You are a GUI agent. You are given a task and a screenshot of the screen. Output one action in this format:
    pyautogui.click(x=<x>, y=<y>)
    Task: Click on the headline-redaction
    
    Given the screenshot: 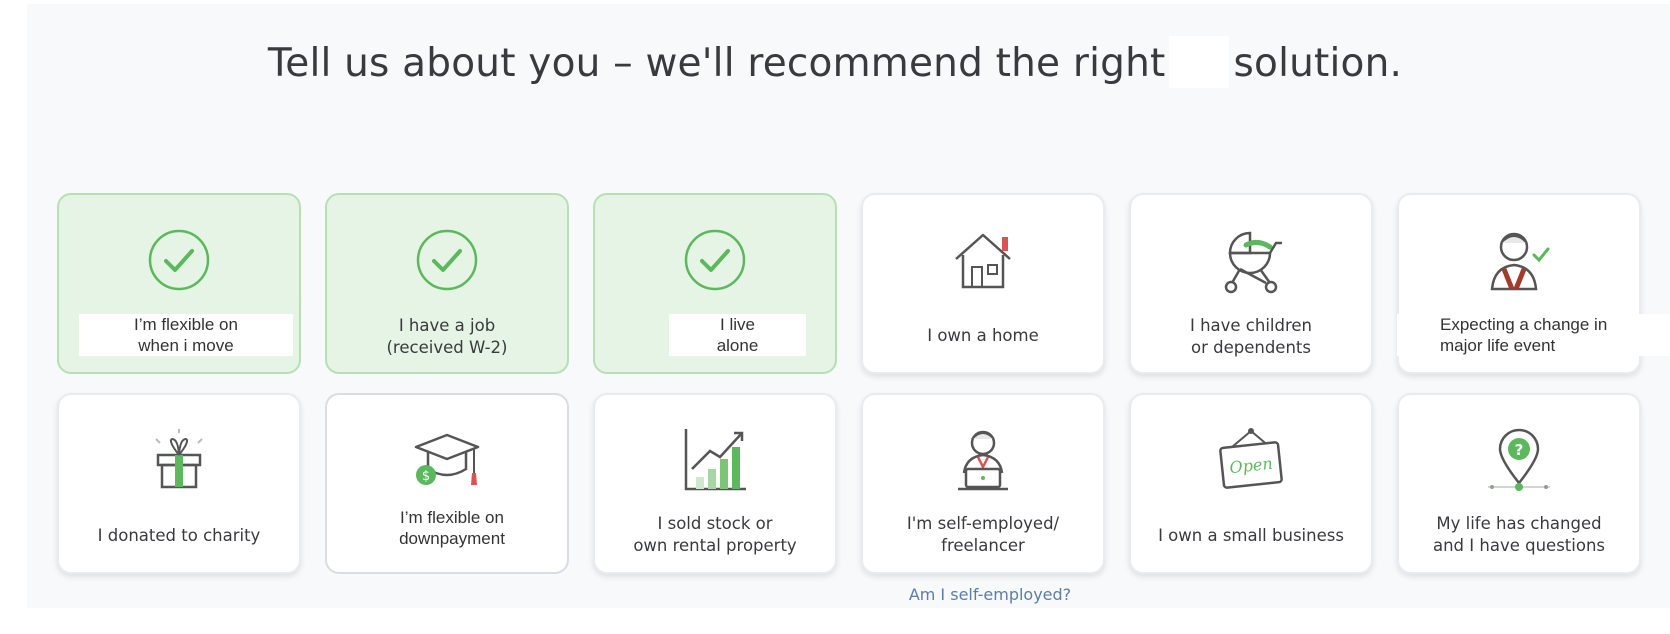 What is the action you would take?
    pyautogui.click(x=1199, y=62)
    